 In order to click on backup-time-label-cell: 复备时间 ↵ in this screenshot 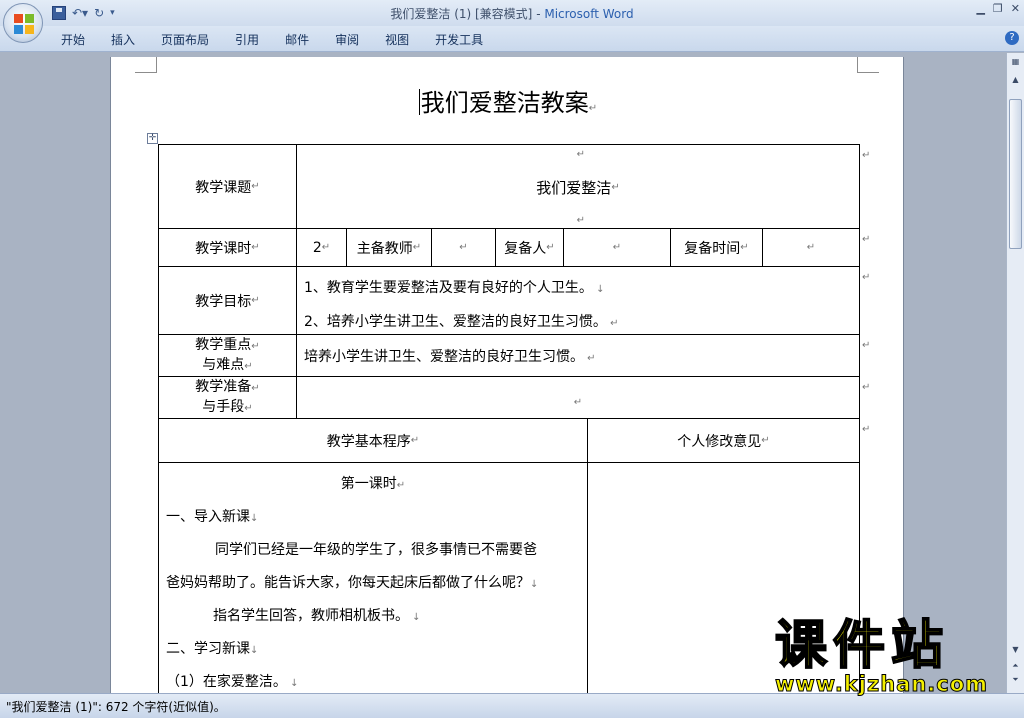, I will do `click(716, 247)`.